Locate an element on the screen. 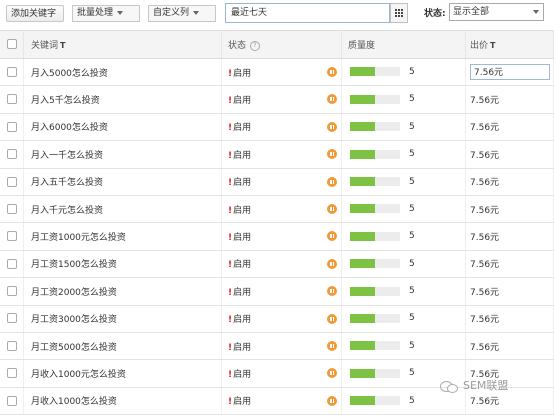 The image size is (554, 415). keyword-cell: 月工资5000怎么投资 is located at coordinates (122, 346).